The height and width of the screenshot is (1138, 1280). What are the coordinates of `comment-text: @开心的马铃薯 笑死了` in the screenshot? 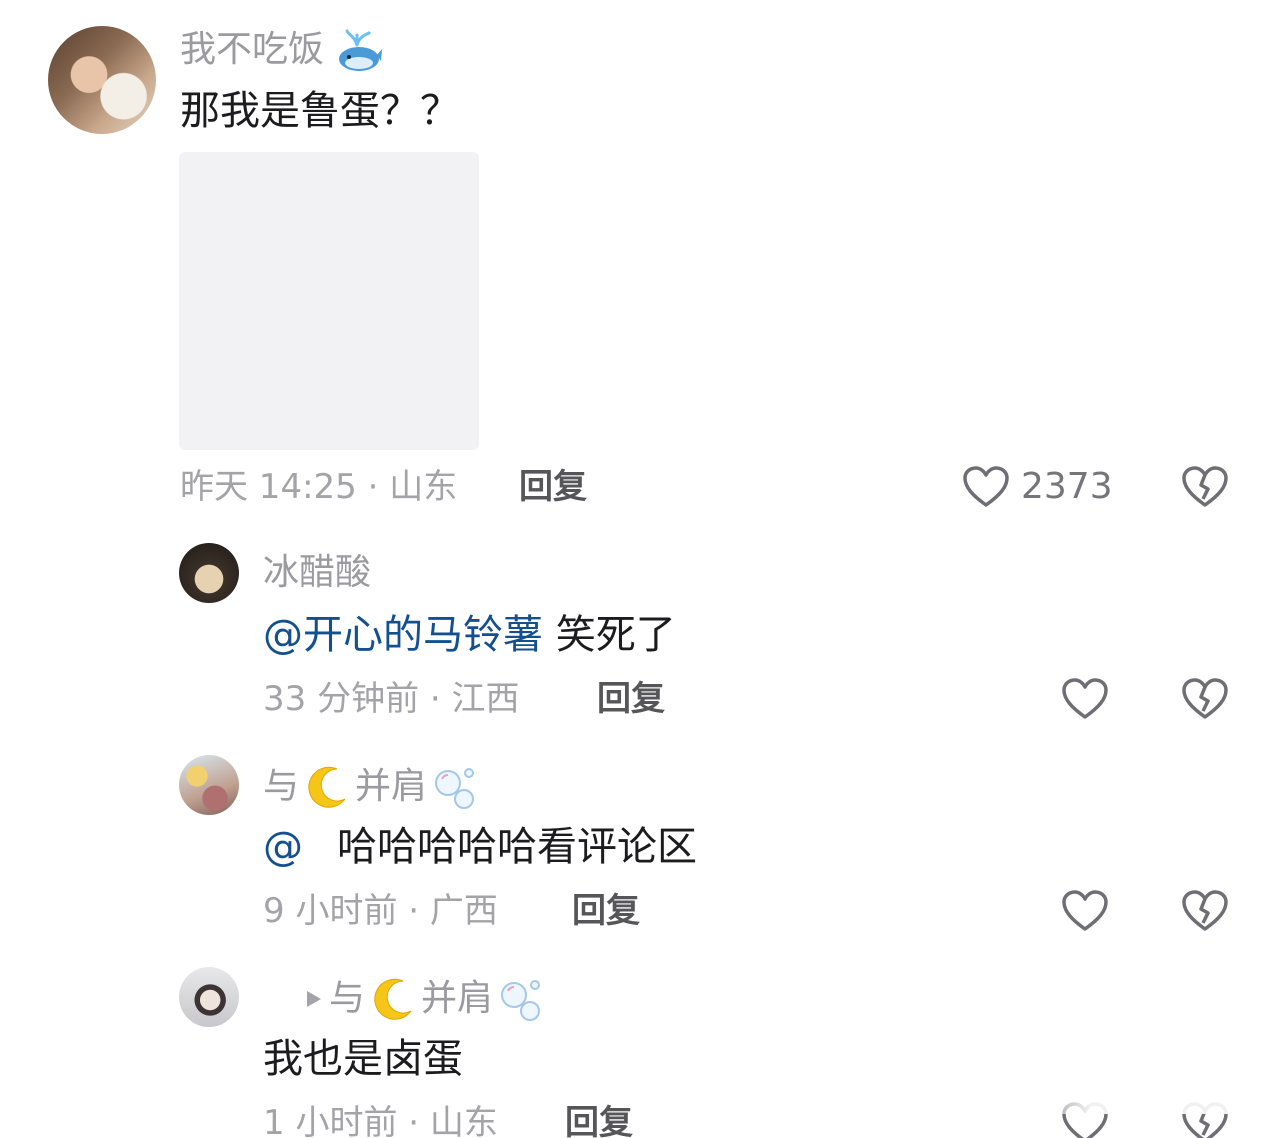 It's located at (469, 635).